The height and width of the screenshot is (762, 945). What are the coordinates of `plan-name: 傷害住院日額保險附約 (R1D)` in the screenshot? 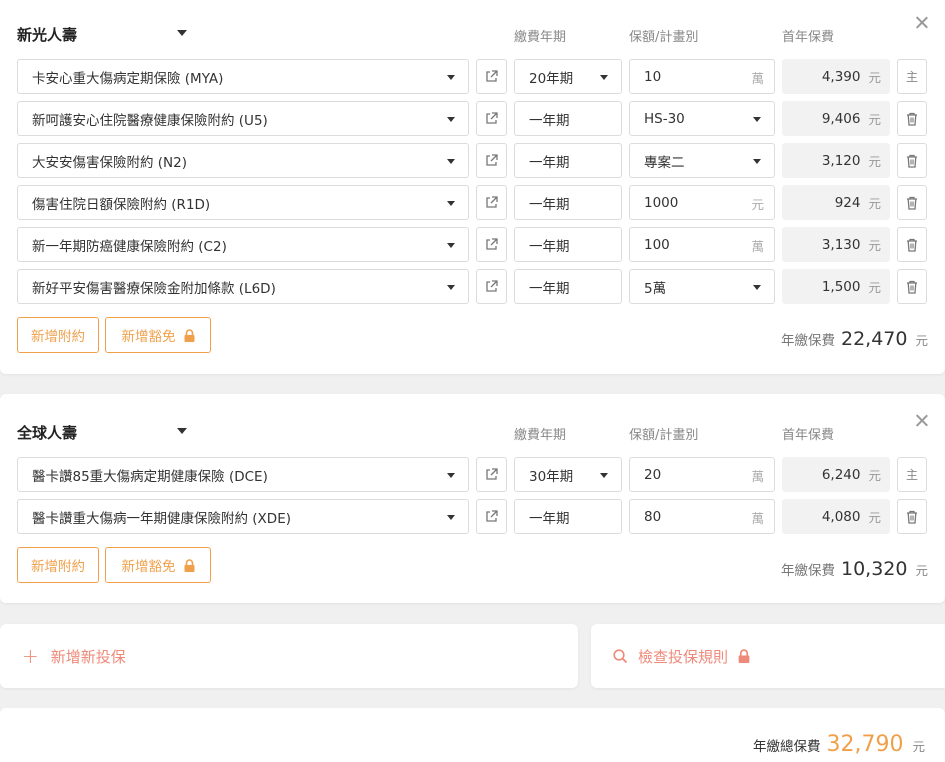 It's located at (121, 204).